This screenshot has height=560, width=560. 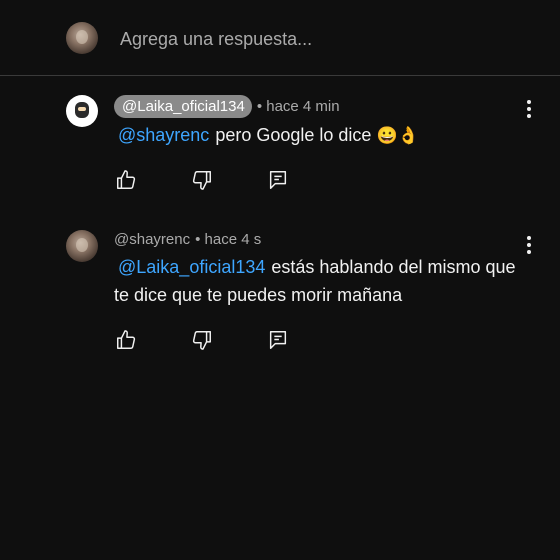 I want to click on mention-link: @Laika_oficial134, so click(x=191, y=267).